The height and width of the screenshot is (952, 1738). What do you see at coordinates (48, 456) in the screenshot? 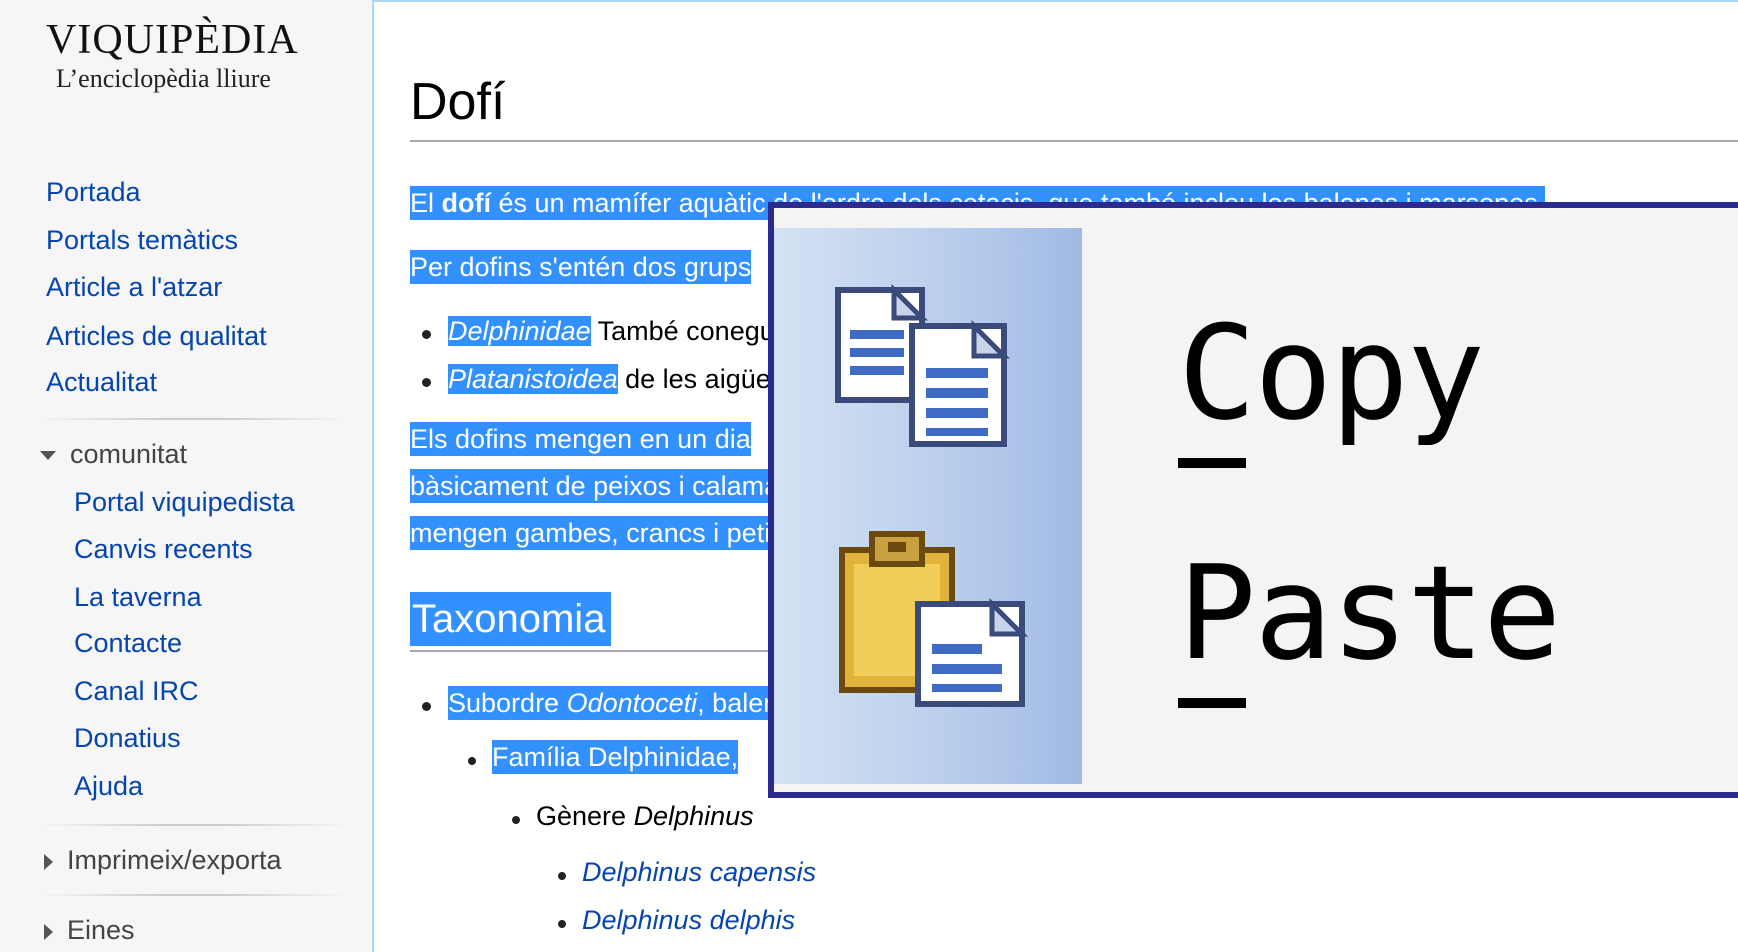
I see `chevron-down-icon` at bounding box center [48, 456].